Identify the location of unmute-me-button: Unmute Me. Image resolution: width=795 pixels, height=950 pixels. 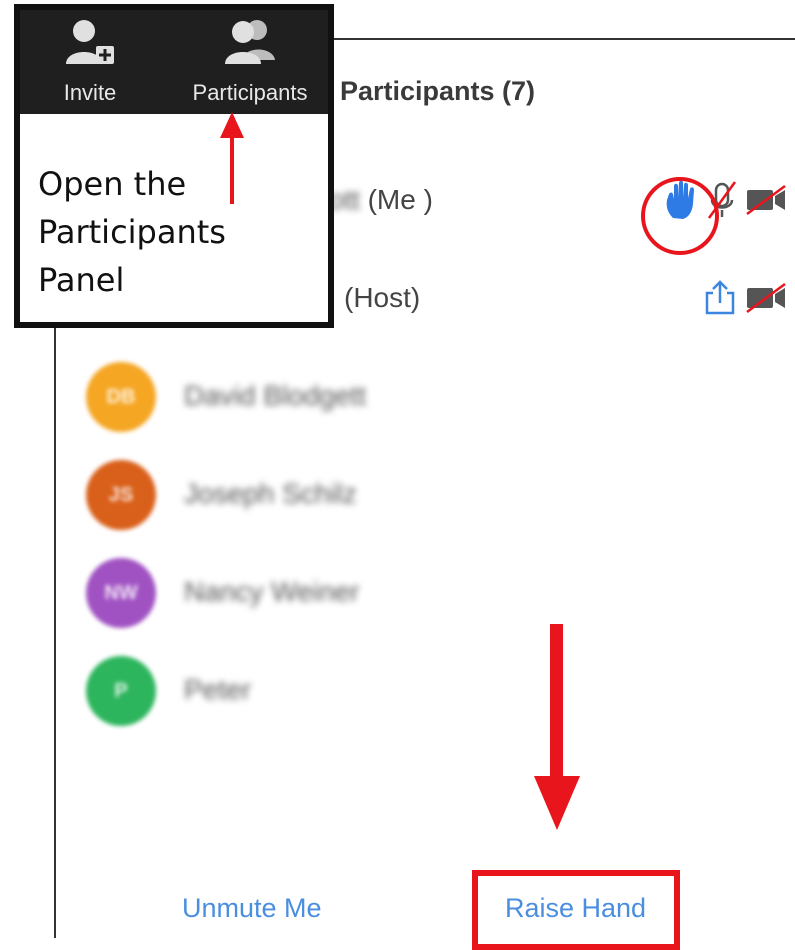
(252, 908).